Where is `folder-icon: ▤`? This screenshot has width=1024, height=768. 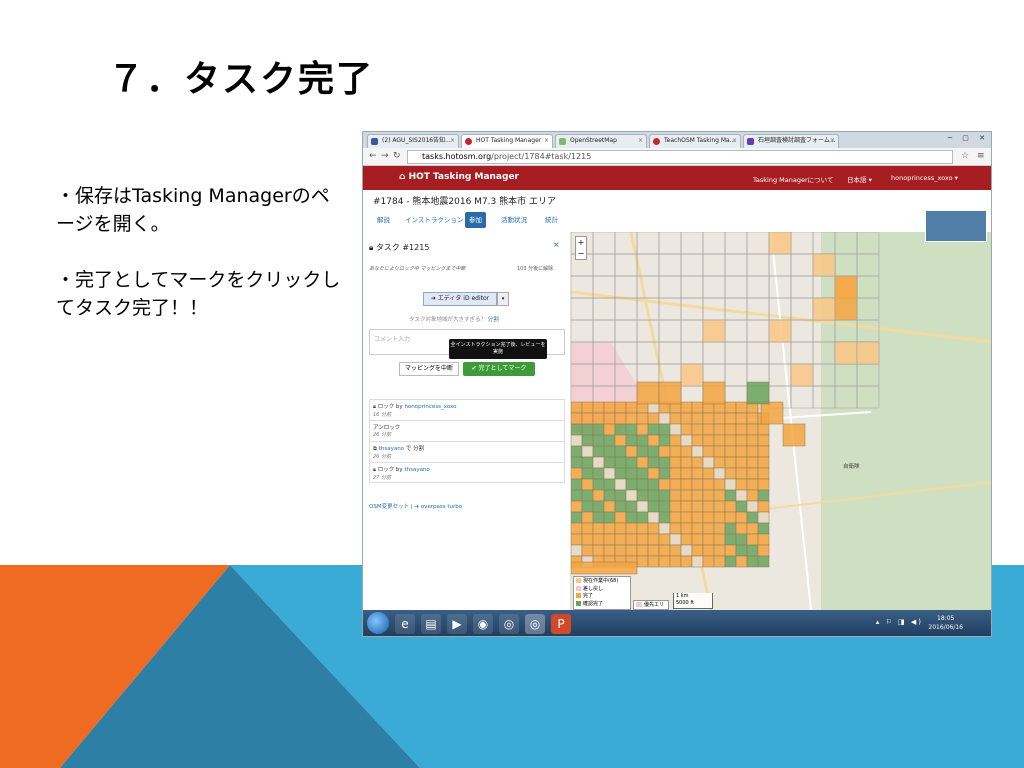
folder-icon: ▤ is located at coordinates (431, 624).